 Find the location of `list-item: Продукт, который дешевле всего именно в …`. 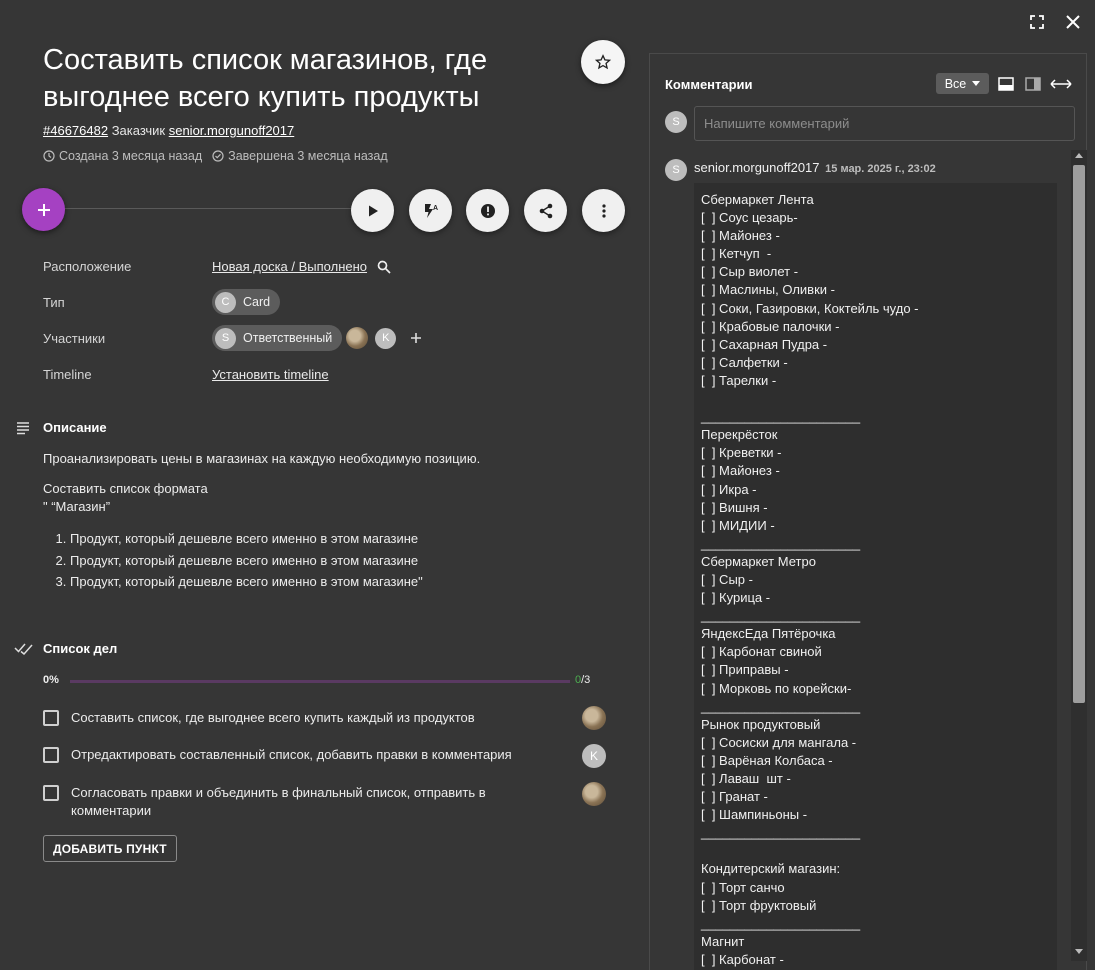

list-item: Продукт, который дешевле всего именно в … is located at coordinates (336, 539).